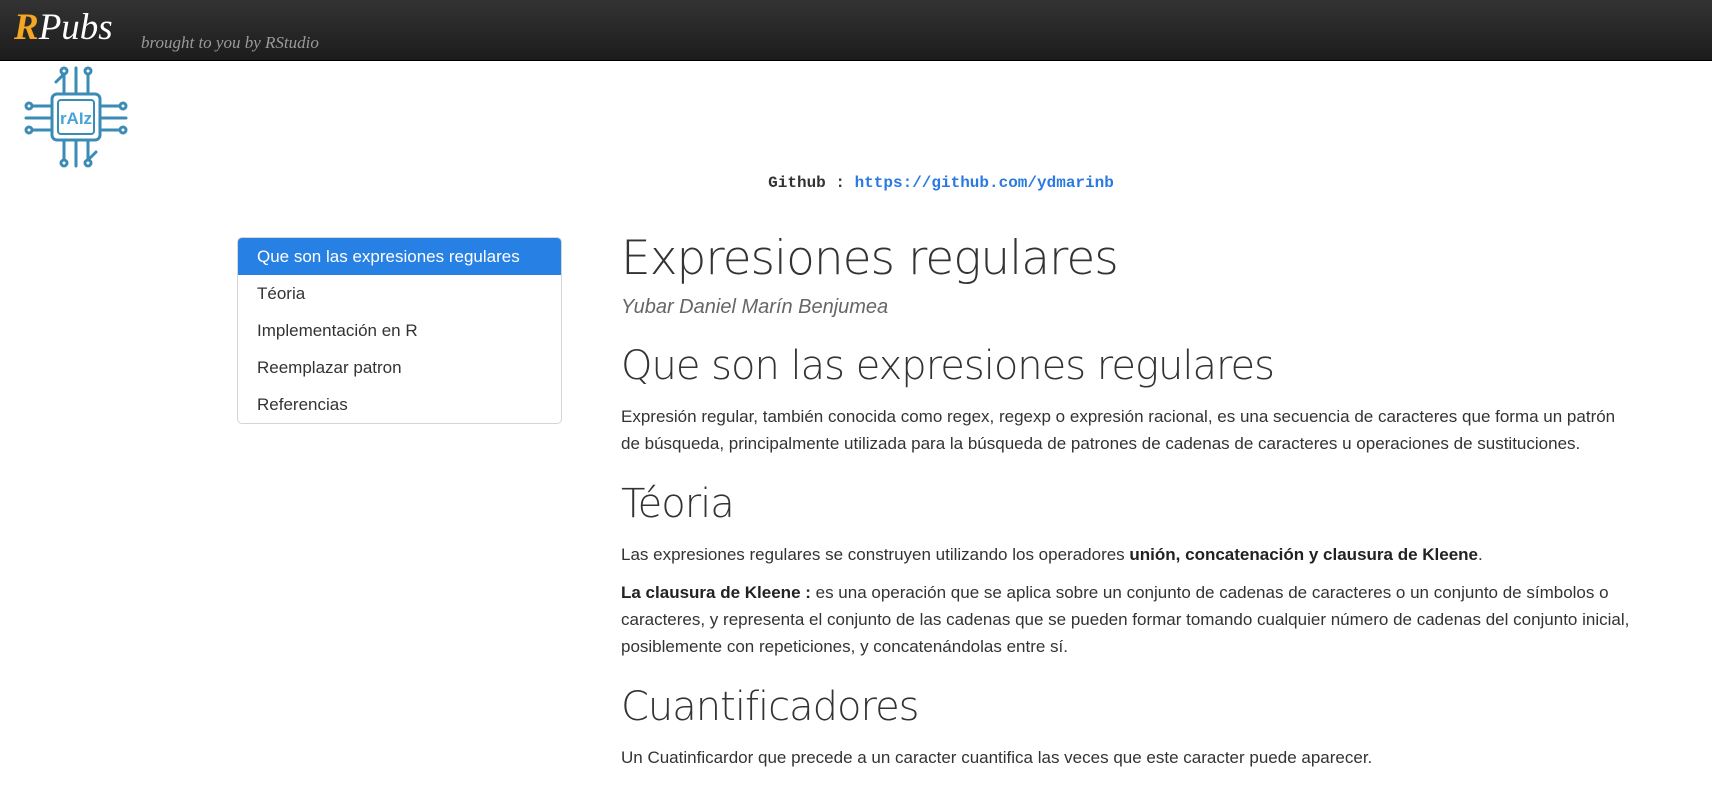  I want to click on brand-tagline: brought to you by RStudio, so click(230, 42).